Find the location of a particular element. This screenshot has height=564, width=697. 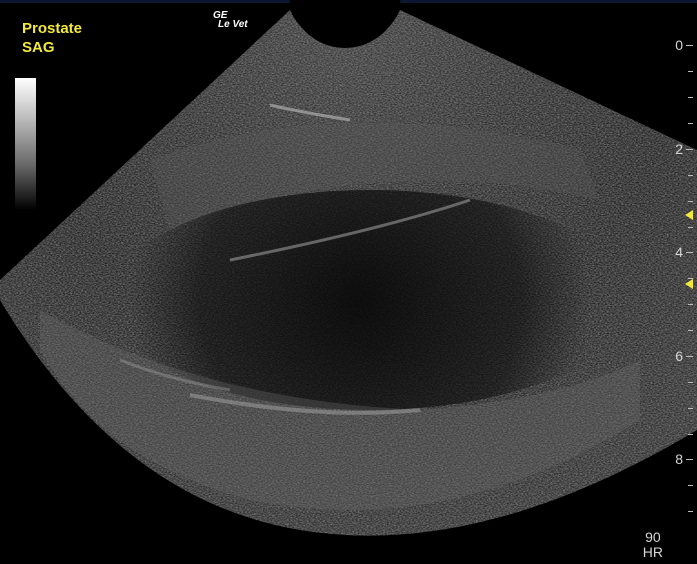

depth-label-6: 6 is located at coordinates (679, 356).